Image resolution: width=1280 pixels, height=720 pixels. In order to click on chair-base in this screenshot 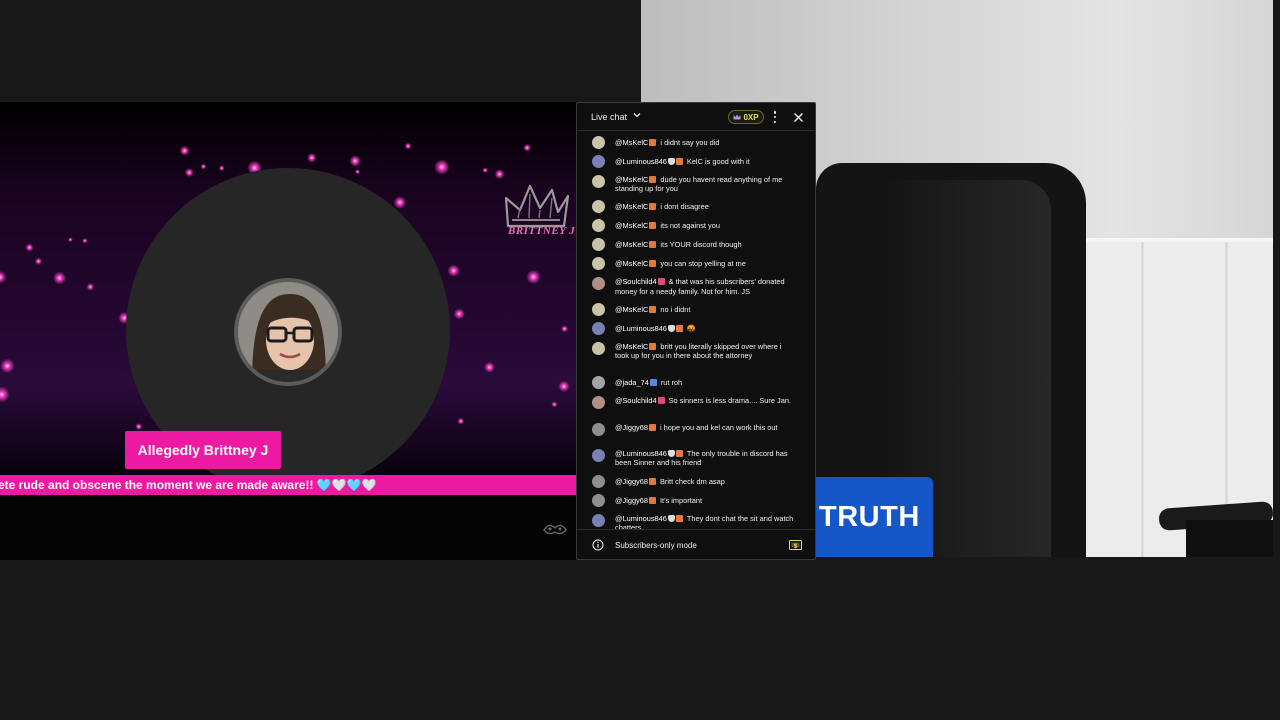, I will do `click(1229, 538)`.